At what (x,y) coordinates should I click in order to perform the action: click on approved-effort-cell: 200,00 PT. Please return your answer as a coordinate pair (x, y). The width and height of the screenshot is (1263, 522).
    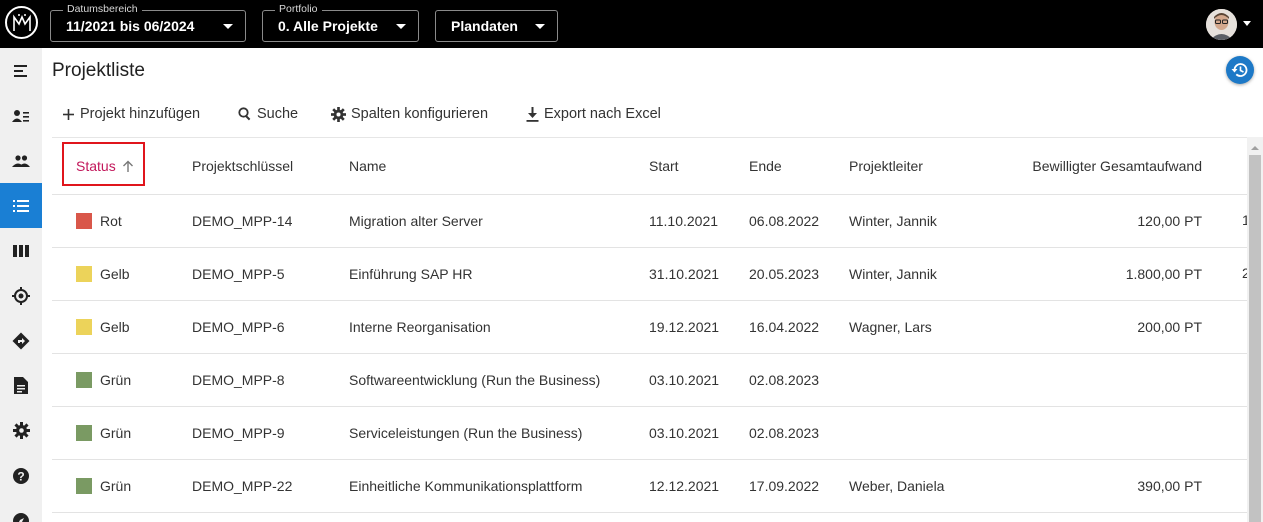
    Looking at the image, I should click on (1169, 327).